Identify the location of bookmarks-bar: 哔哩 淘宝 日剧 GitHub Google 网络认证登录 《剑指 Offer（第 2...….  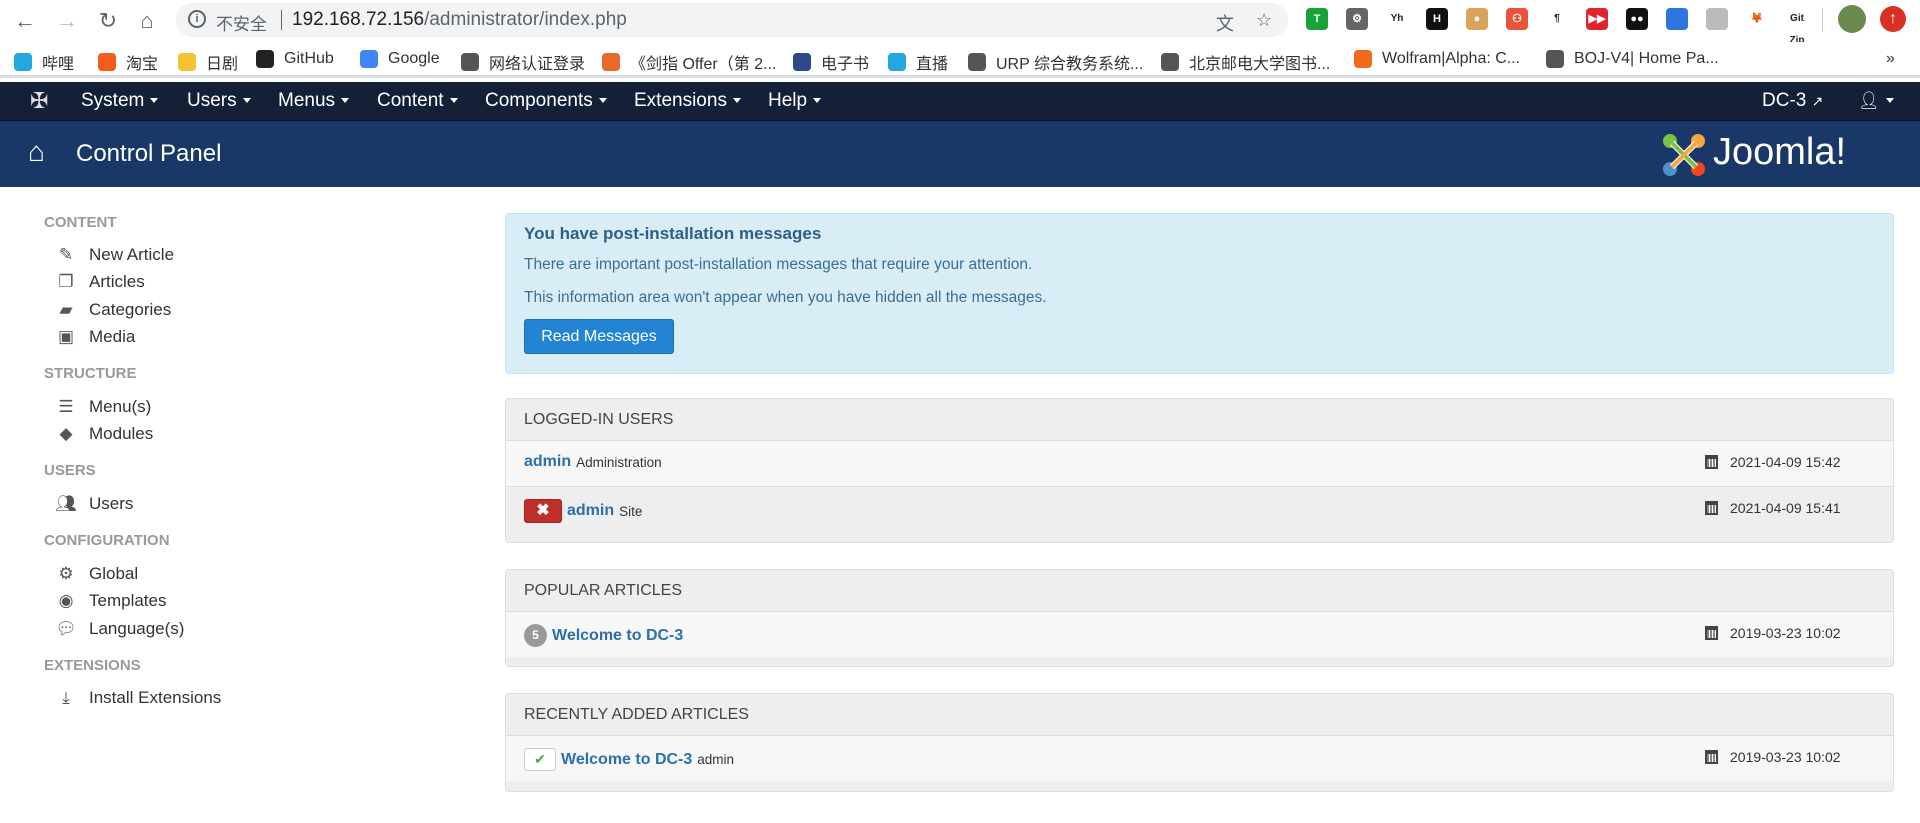
(960, 60).